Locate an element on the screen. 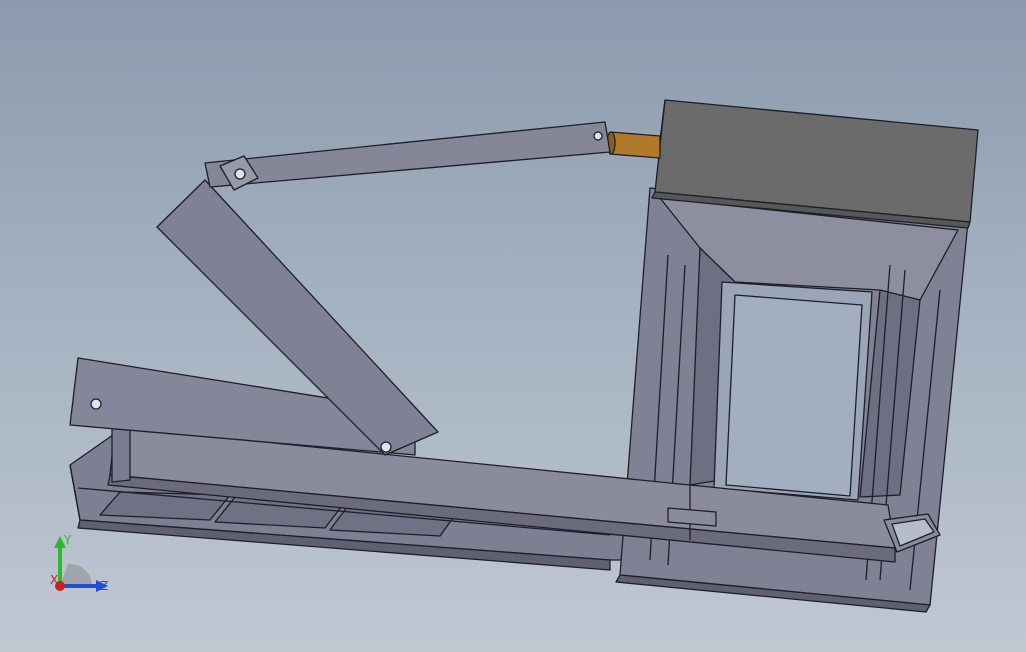 The width and height of the screenshot is (1026, 652). z-axis-label: Z is located at coordinates (104, 586).